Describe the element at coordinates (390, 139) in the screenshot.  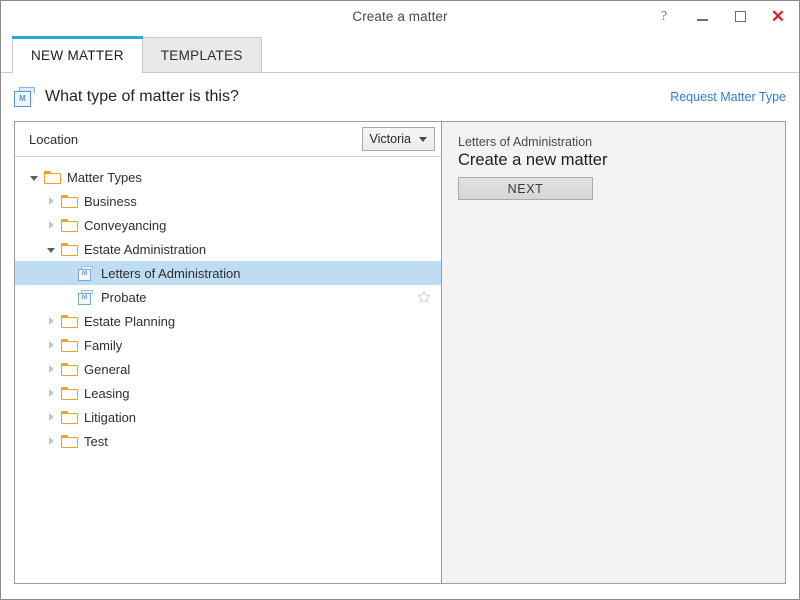
I see `location-value: Victoria` at that location.